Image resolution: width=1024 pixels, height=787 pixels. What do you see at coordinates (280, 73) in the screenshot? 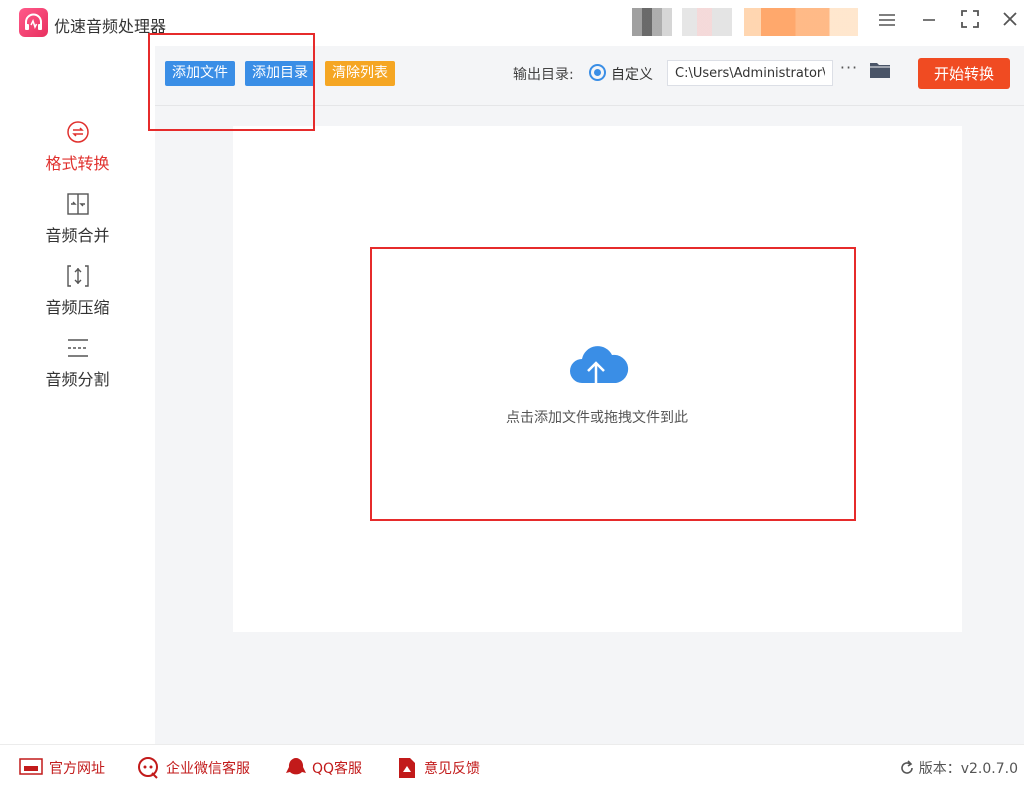
I see `add-directory-button: 添加目录` at bounding box center [280, 73].